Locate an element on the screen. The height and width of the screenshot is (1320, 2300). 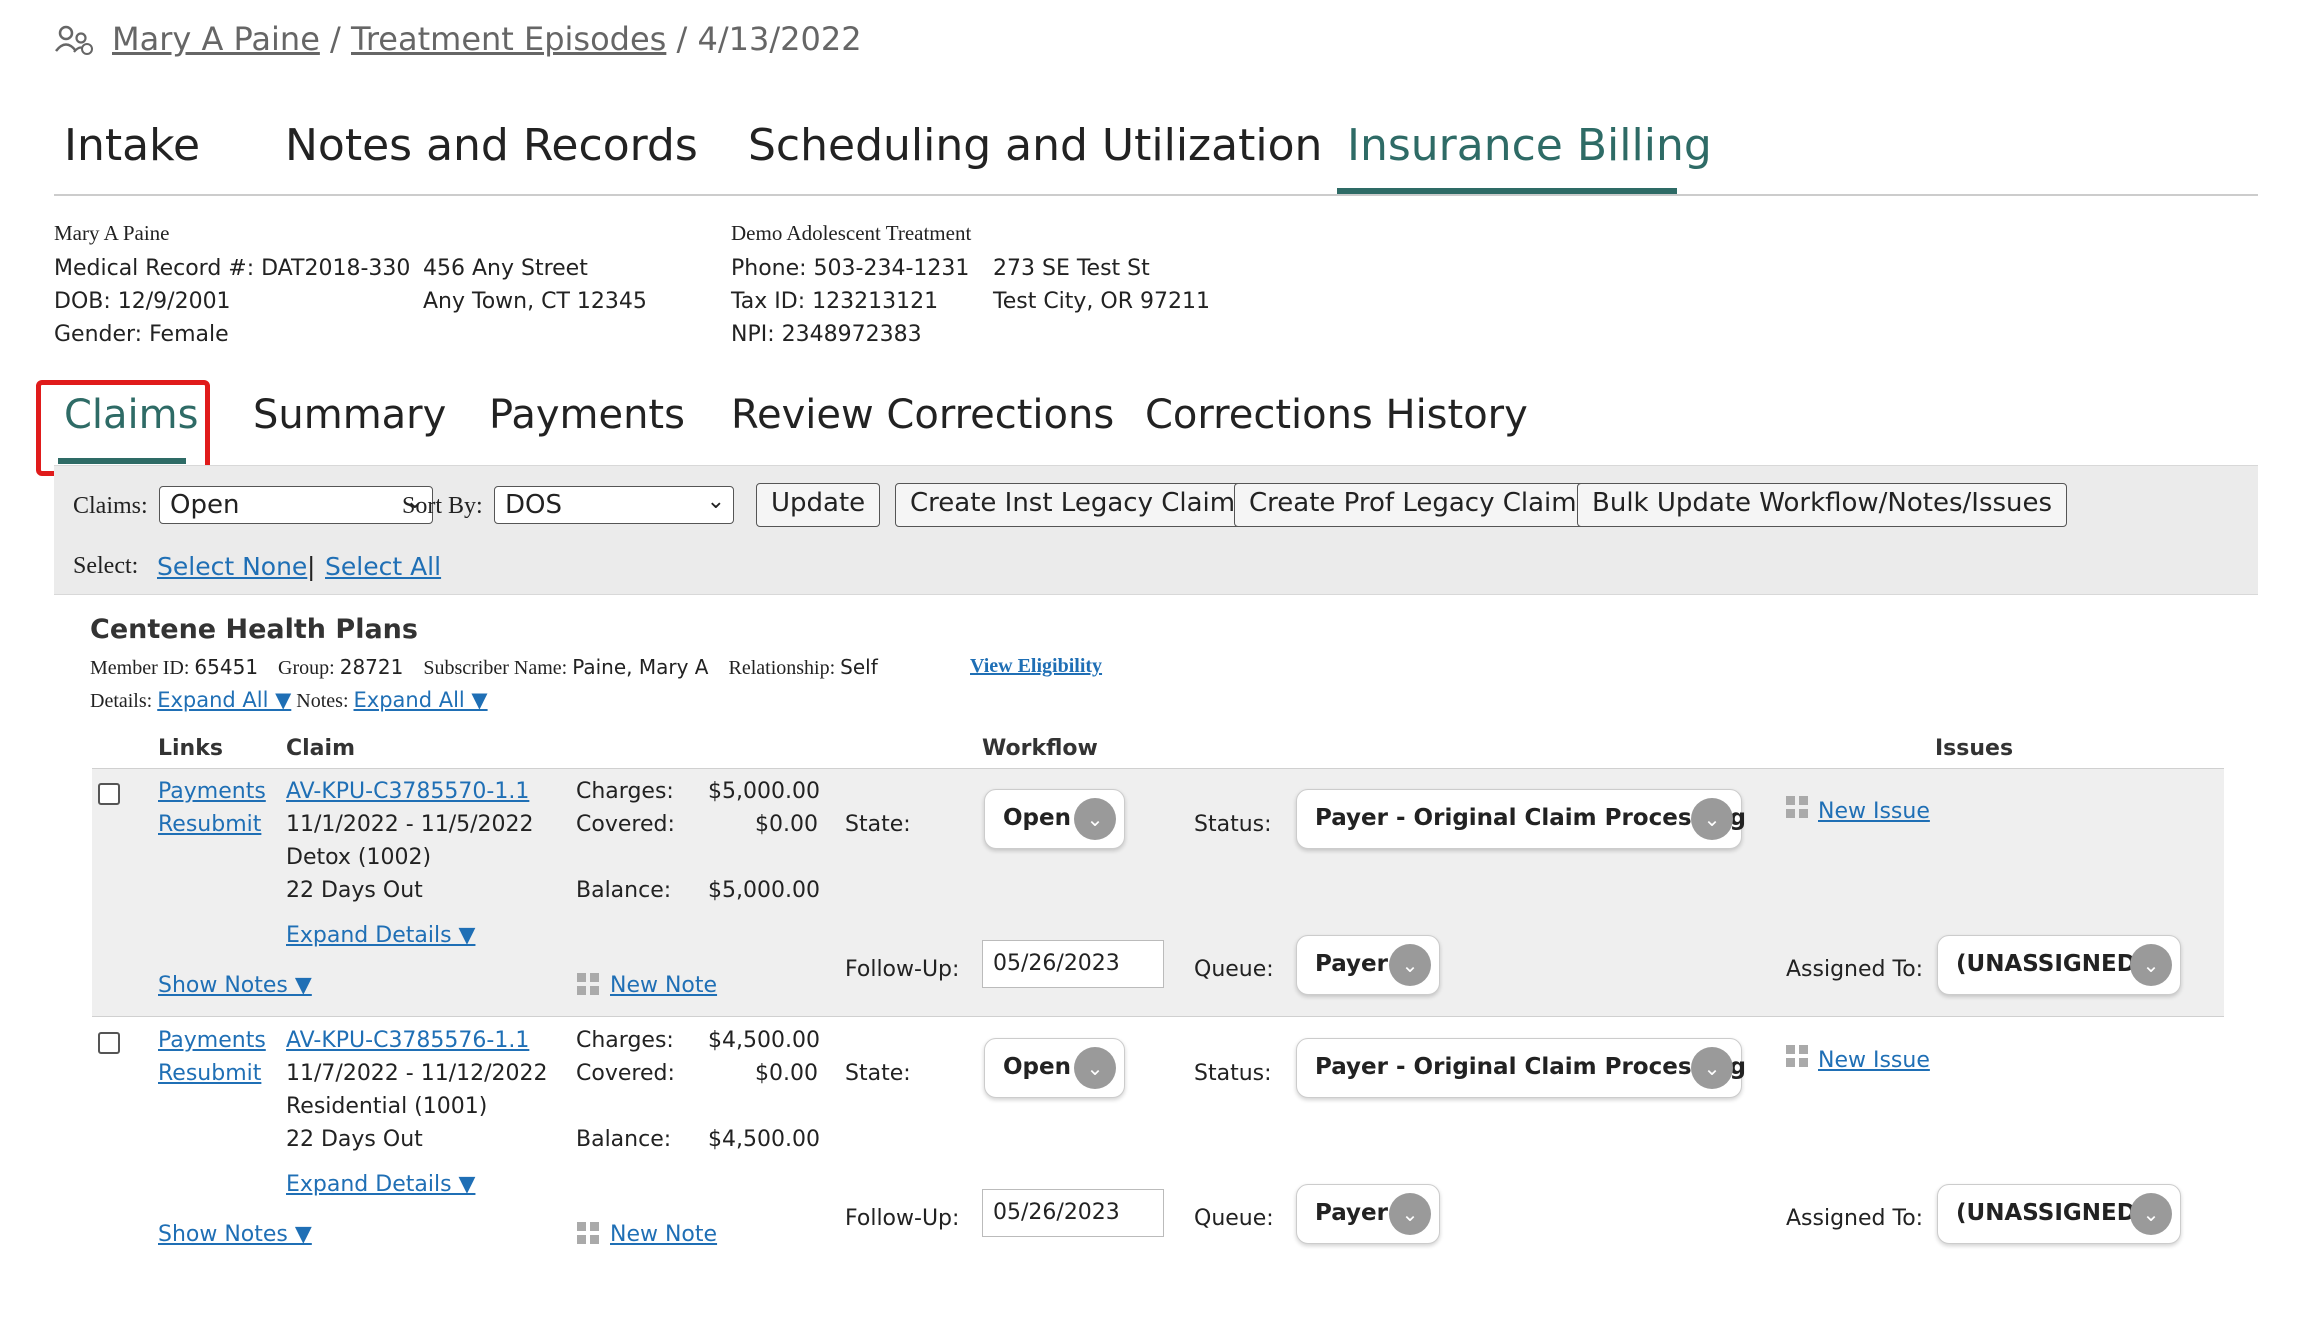
tab-intake: Intake is located at coordinates (132, 145).